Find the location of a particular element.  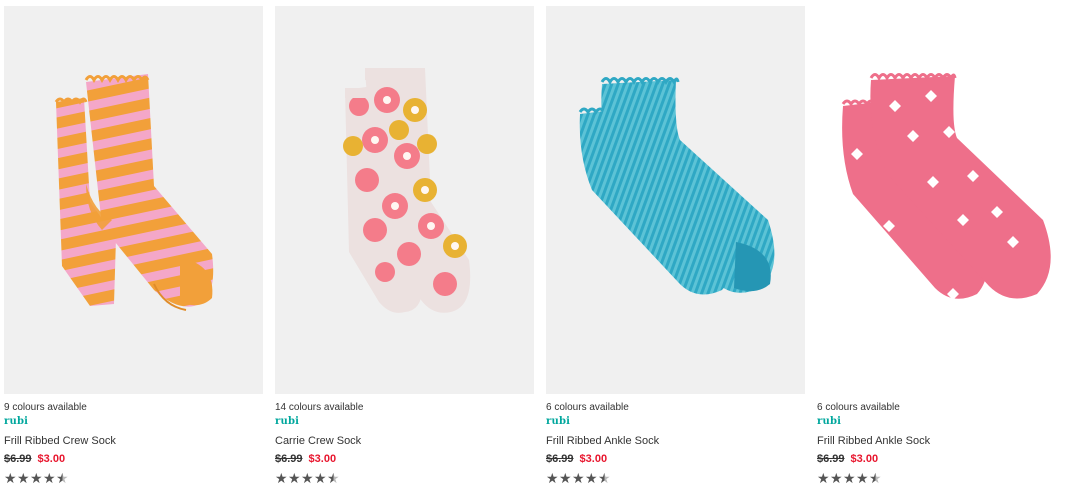

product-name: Frill Ribbed Crew Sock is located at coordinates (60, 441).